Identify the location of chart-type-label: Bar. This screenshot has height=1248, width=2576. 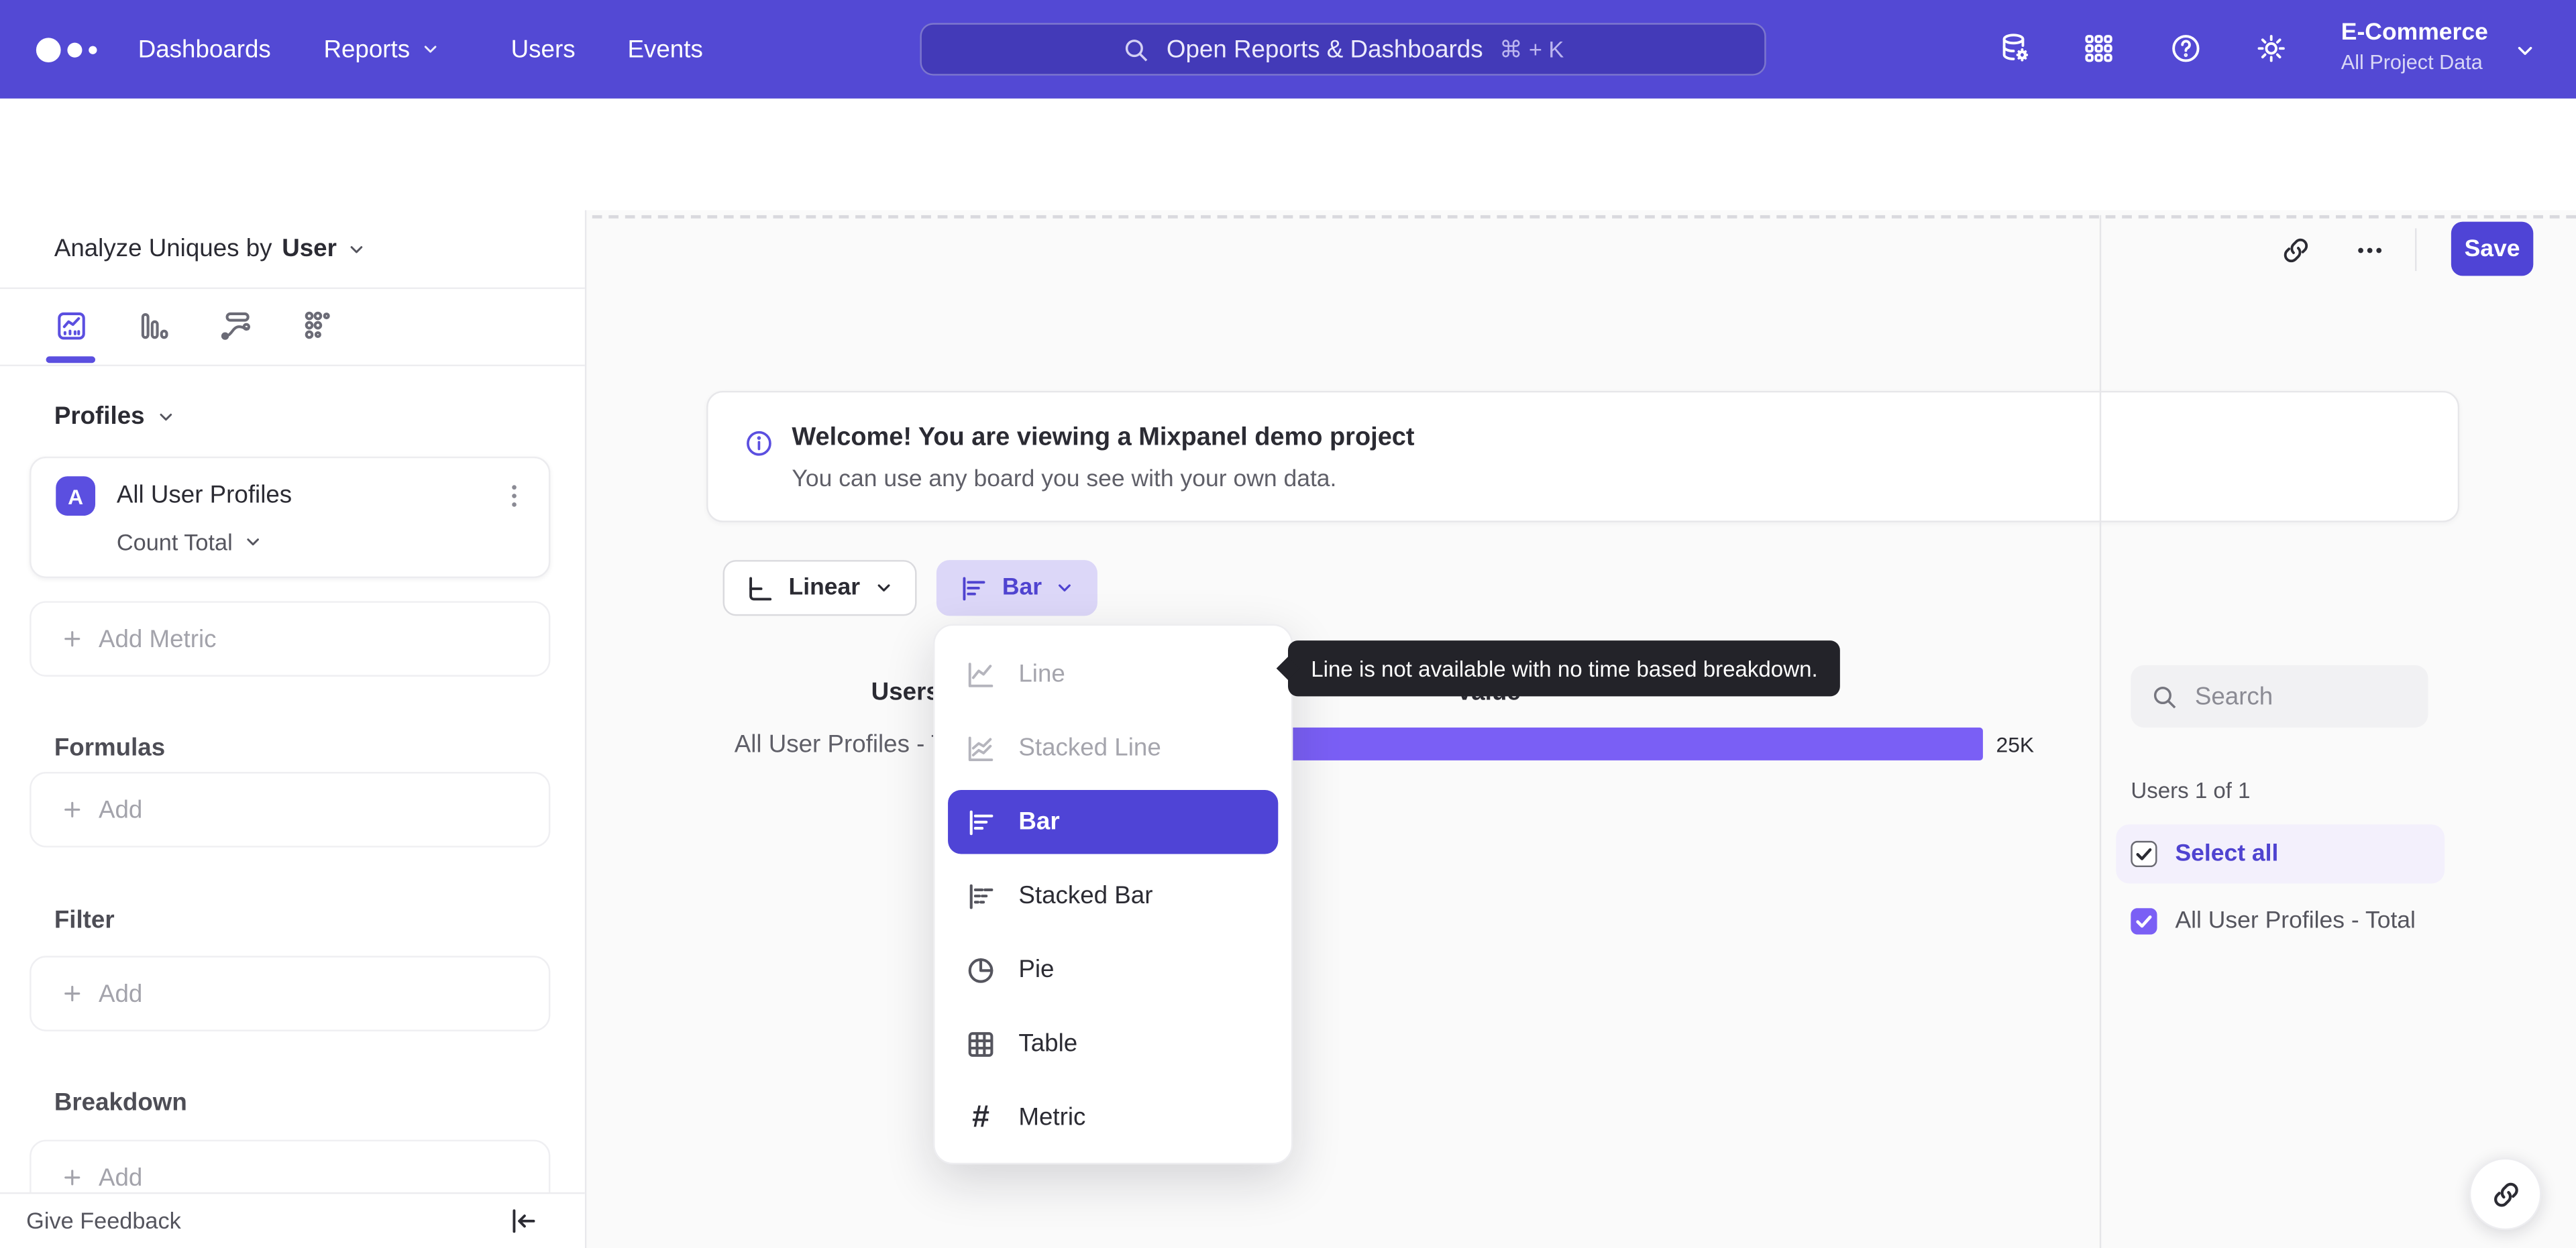
(1022, 588).